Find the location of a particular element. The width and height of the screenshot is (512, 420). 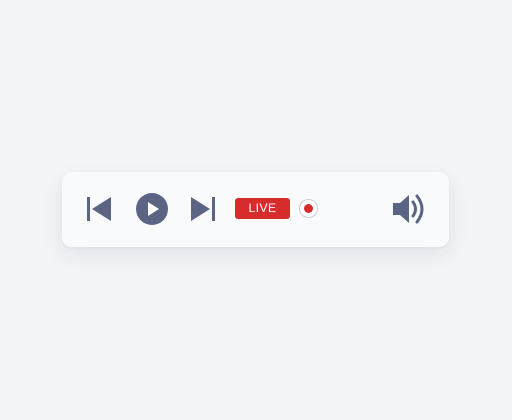

media-player-bar: LIVE is located at coordinates (255, 209).